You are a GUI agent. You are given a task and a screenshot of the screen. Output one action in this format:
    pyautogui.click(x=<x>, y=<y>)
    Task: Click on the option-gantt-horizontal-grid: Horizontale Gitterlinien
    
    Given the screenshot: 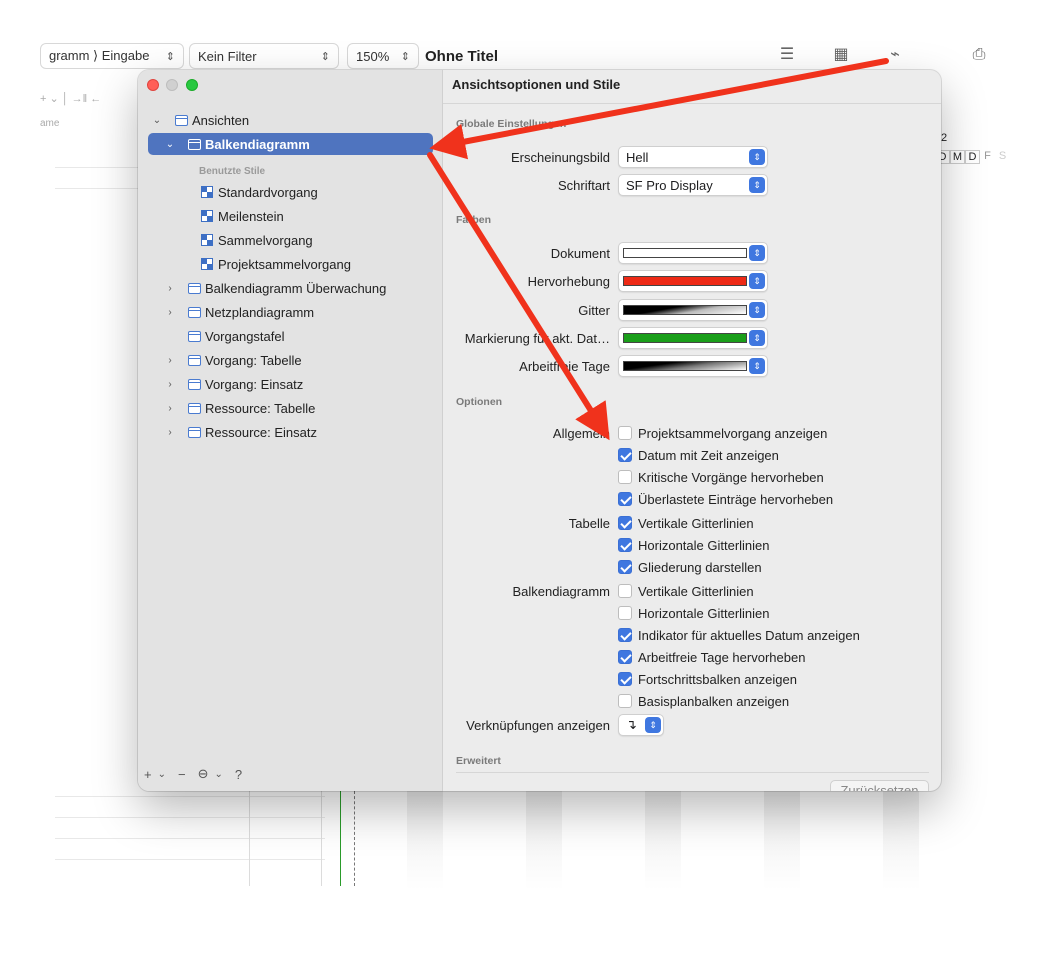 What is the action you would take?
    pyautogui.click(x=694, y=613)
    